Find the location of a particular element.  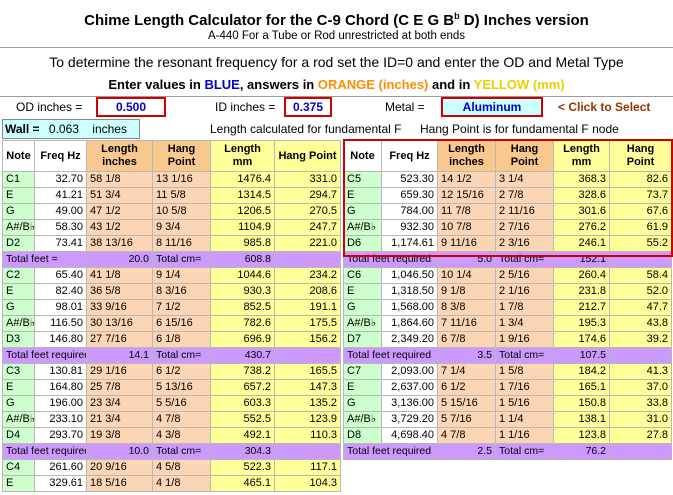

hang-mm-cell: 234.2 is located at coordinates (307, 275).